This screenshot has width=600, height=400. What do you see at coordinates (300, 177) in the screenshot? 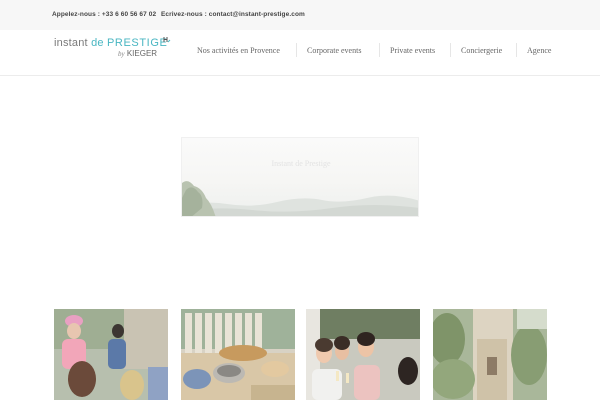
I see `hero-banner: Instant de Prestige` at bounding box center [300, 177].